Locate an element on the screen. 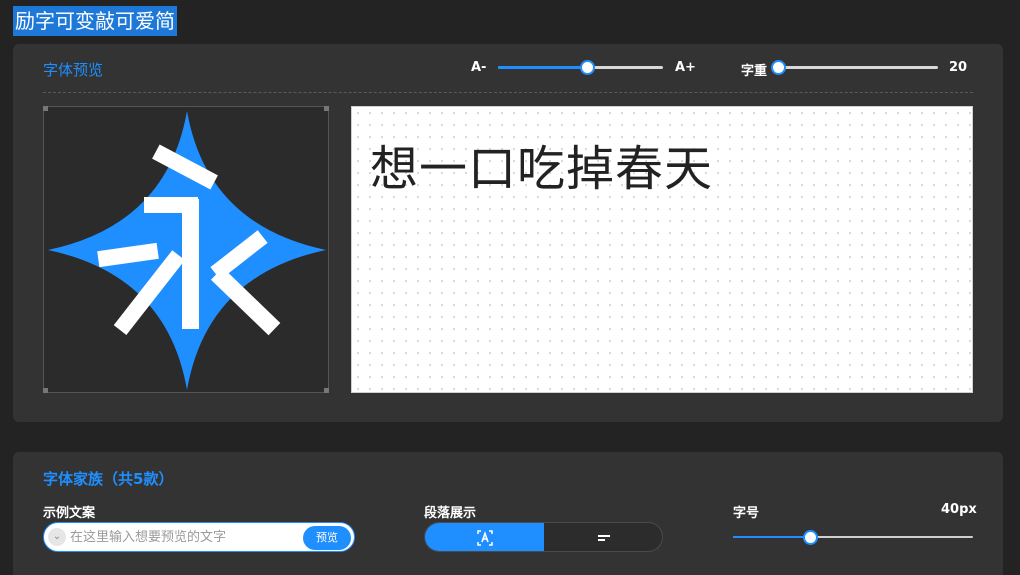 The height and width of the screenshot is (575, 1020). preview-text: 想一口吃掉春天 is located at coordinates (542, 169).